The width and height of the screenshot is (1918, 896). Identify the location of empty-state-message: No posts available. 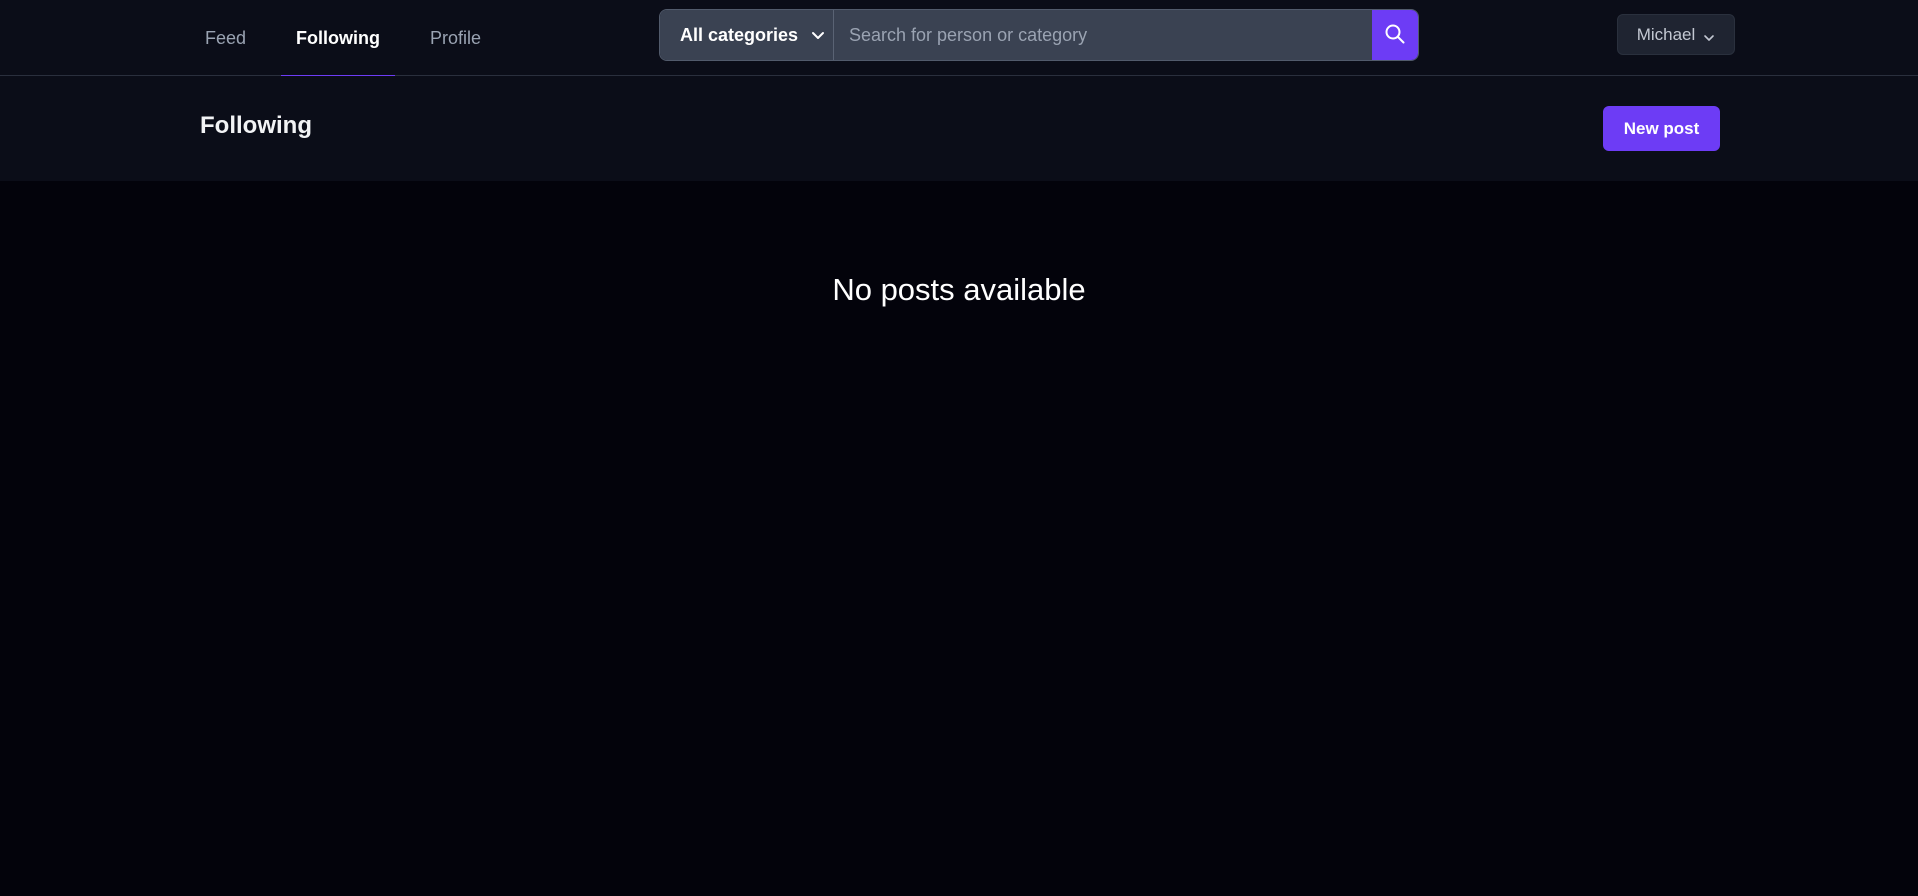
(959, 289).